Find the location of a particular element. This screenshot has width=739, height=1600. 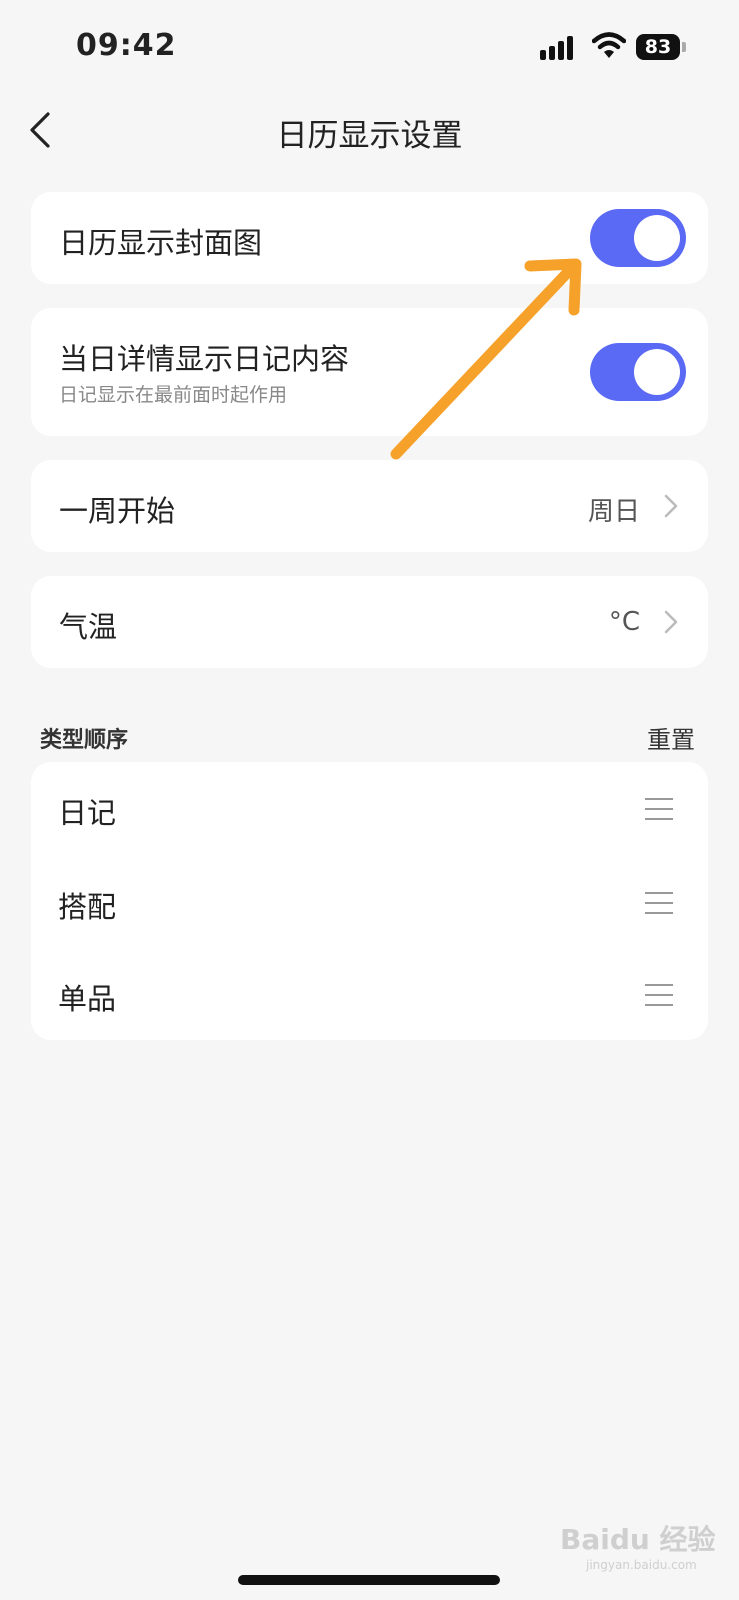

battery-level: 83 is located at coordinates (658, 47).